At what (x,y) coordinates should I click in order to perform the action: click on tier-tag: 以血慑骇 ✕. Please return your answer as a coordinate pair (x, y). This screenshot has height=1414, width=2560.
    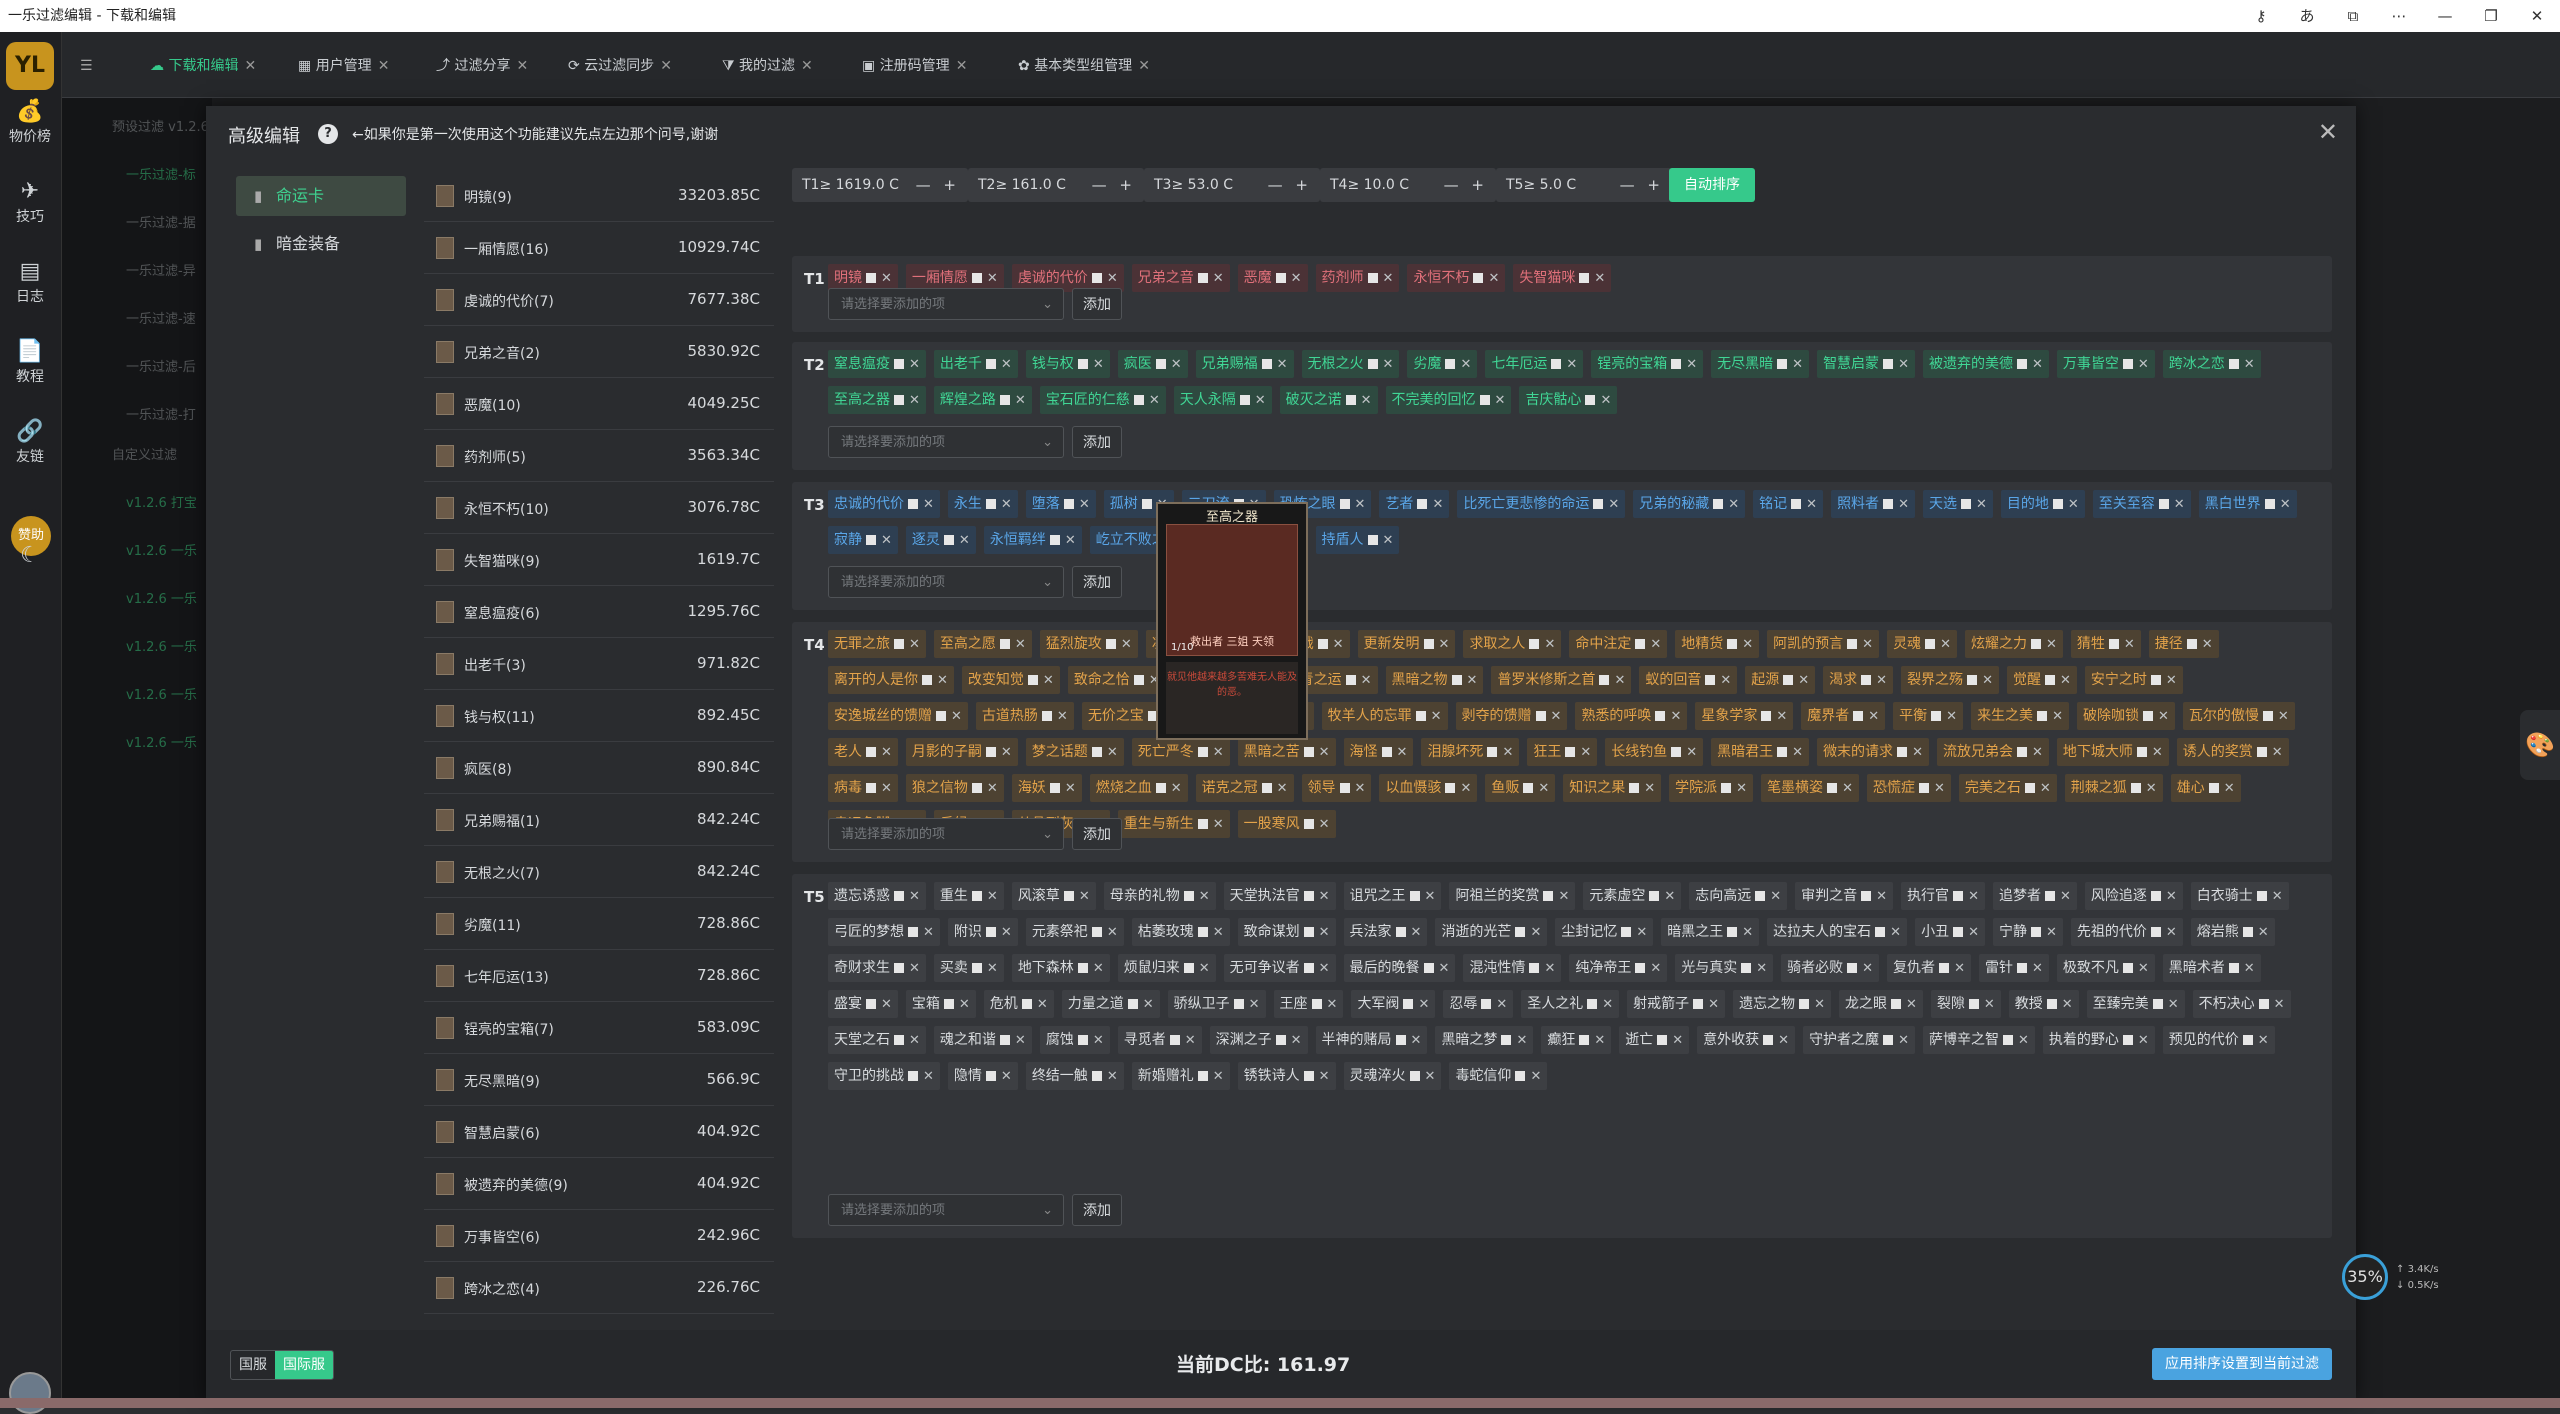
    Looking at the image, I should click on (1428, 788).